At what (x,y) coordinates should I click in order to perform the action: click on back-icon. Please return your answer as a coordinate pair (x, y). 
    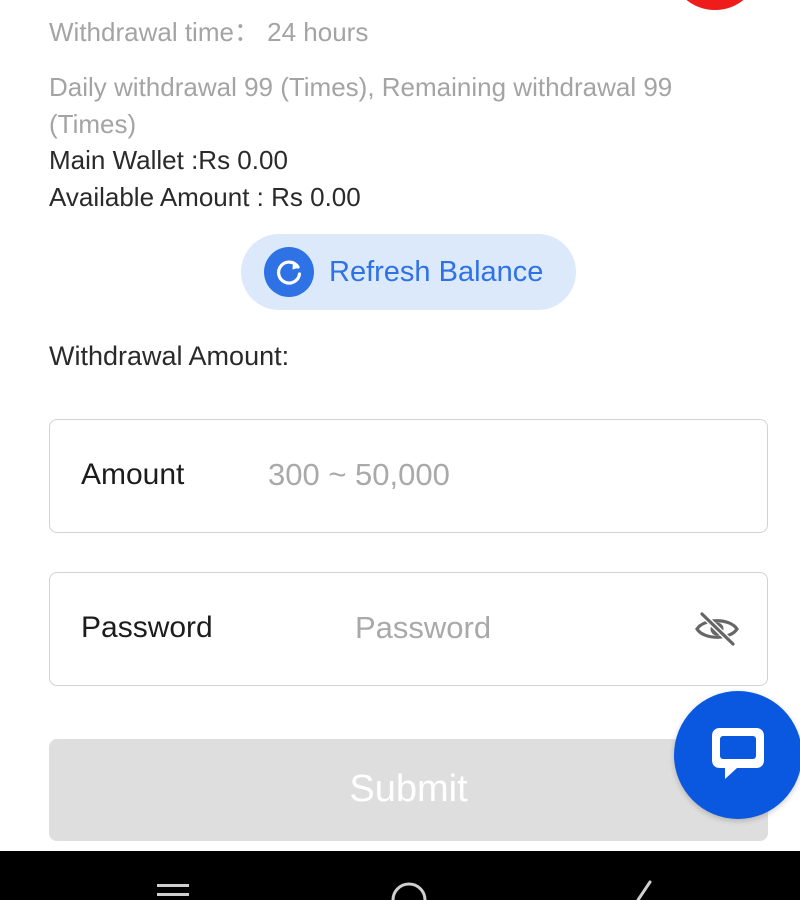
    Looking at the image, I should click on (643, 889).